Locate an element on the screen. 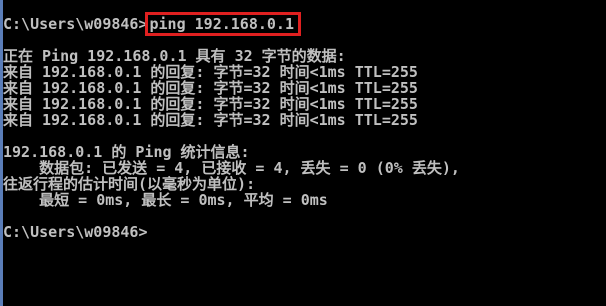 This screenshot has width=606, height=306. command-text: ping 192.168.0.1 is located at coordinates (222, 24).